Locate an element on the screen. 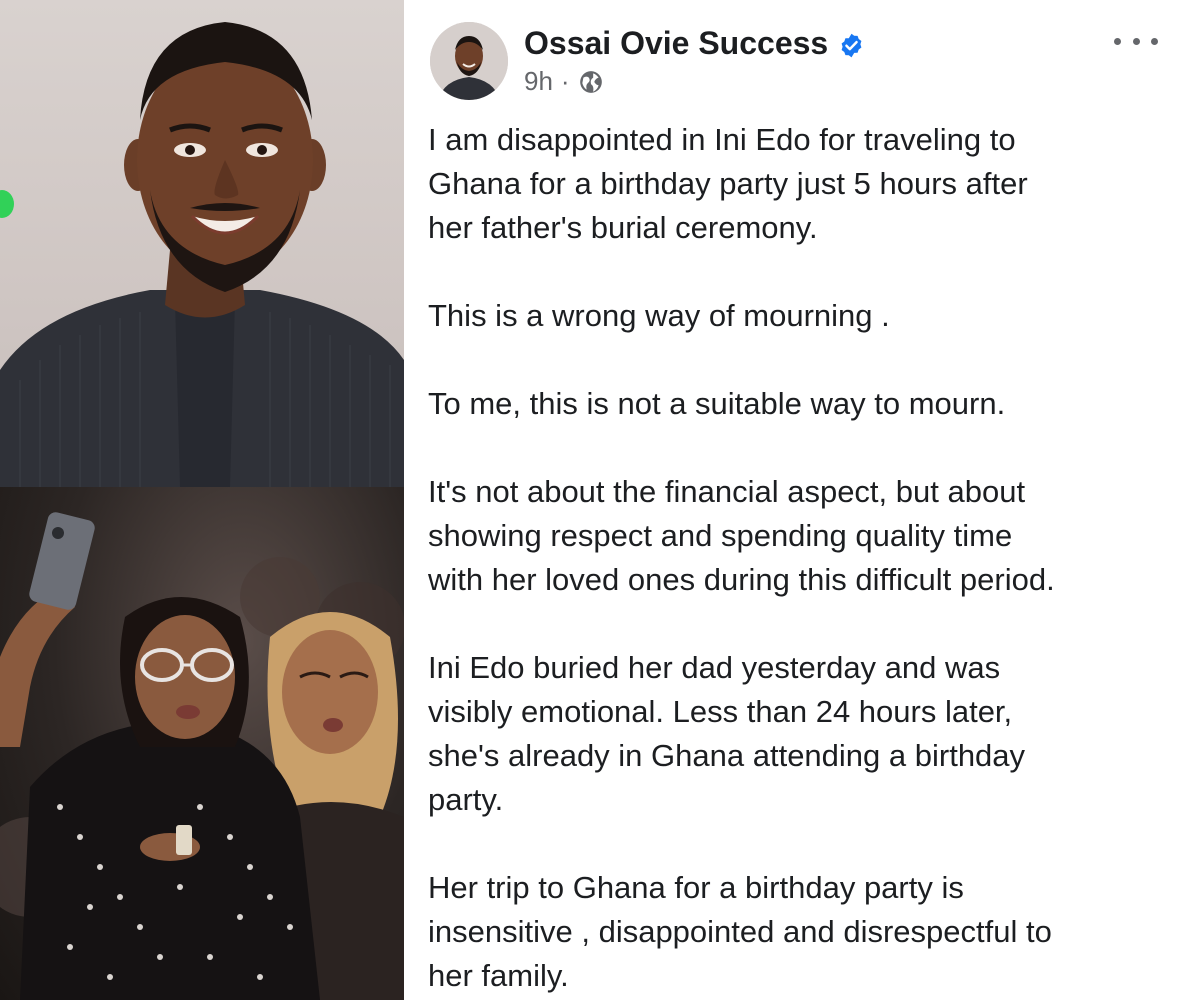 Image resolution: width=1180 pixels, height=1000 pixels. post-paragraph: This is a wrong way of mourning . is located at coordinates (798, 316).